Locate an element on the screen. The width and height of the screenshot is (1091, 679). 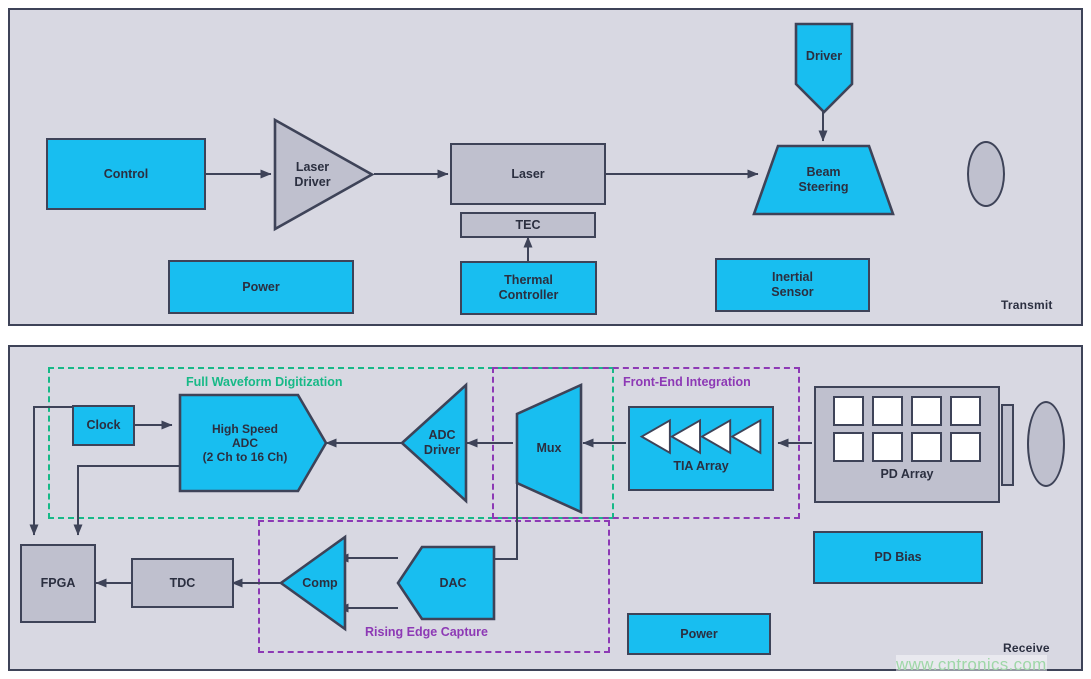
block-dac-label: DAC is located at coordinates (453, 582).